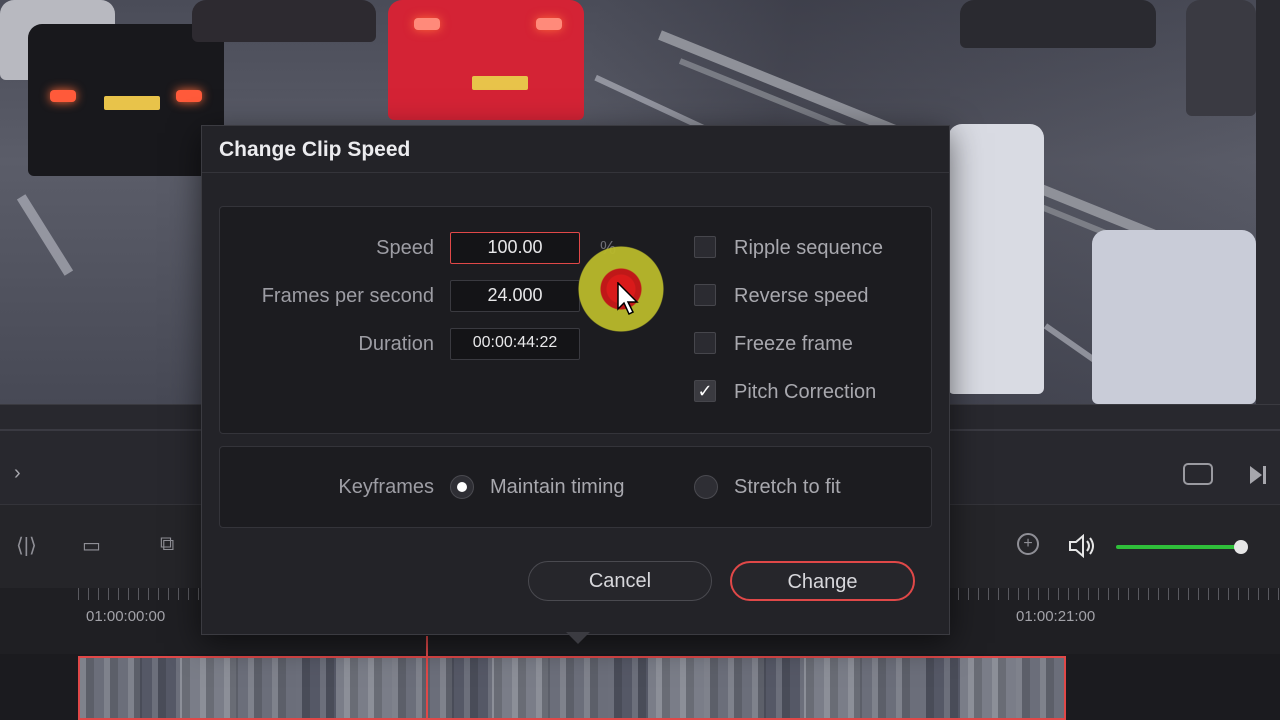  I want to click on ripple-sequence-checkbox, so click(705, 247).